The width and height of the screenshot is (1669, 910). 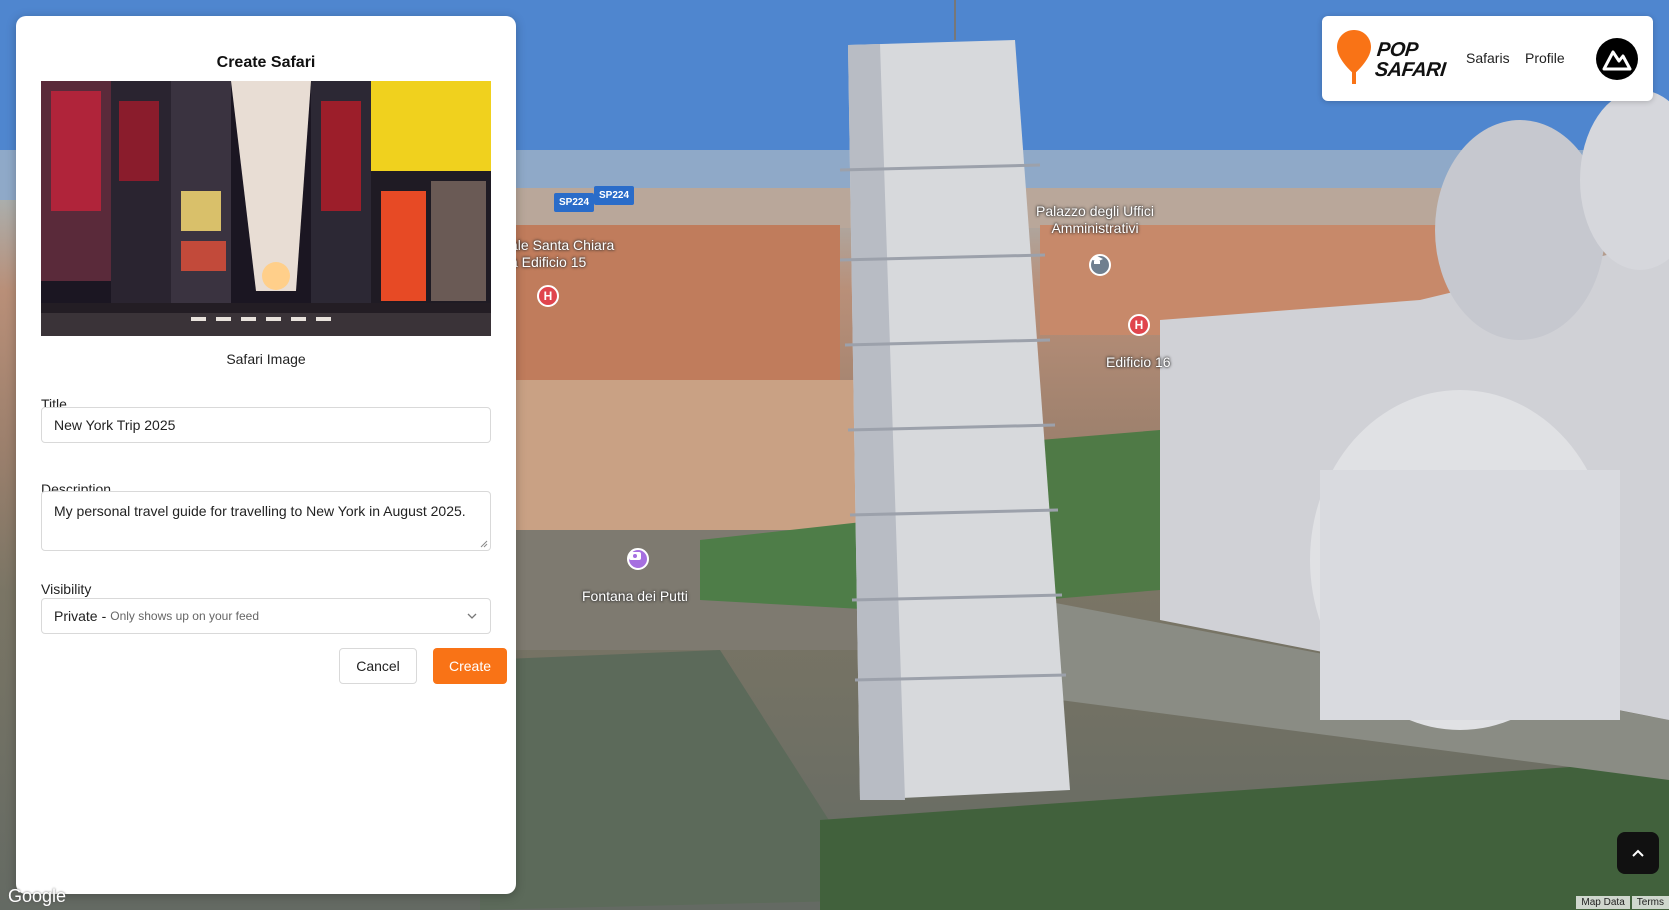 I want to click on image-caption: Safari Image, so click(x=266, y=359).